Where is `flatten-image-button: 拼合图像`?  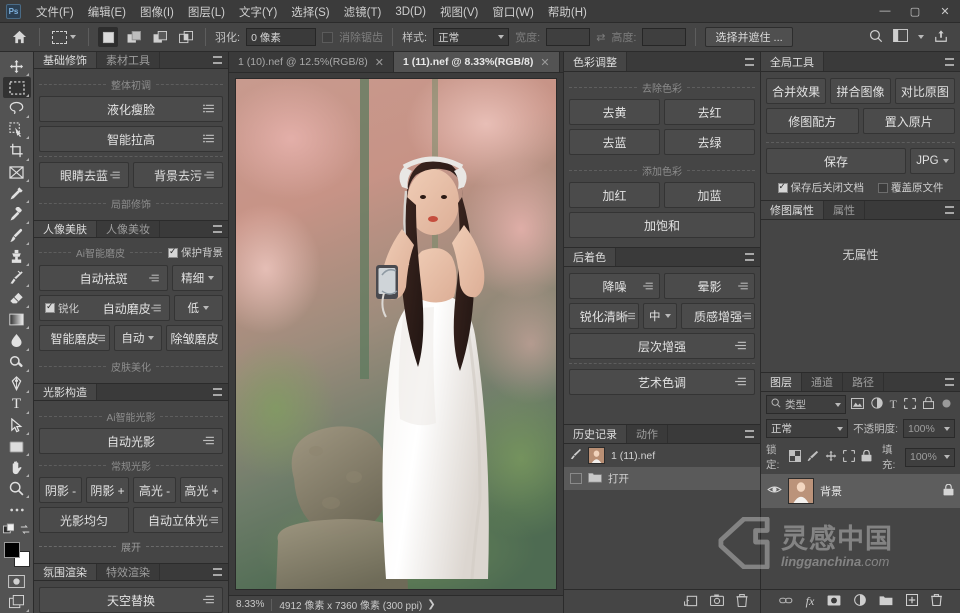 flatten-image-button: 拼合图像 is located at coordinates (860, 91).